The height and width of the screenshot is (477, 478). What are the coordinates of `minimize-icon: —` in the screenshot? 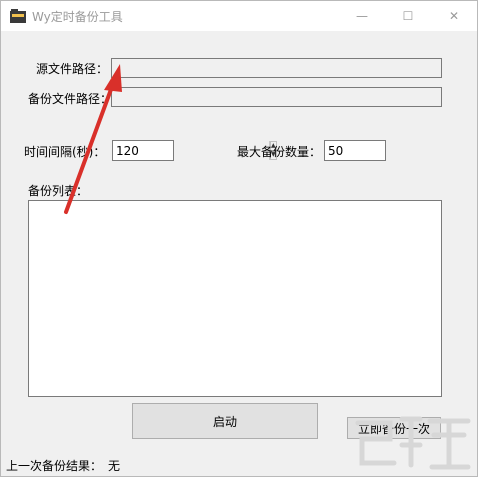 It's located at (362, 16).